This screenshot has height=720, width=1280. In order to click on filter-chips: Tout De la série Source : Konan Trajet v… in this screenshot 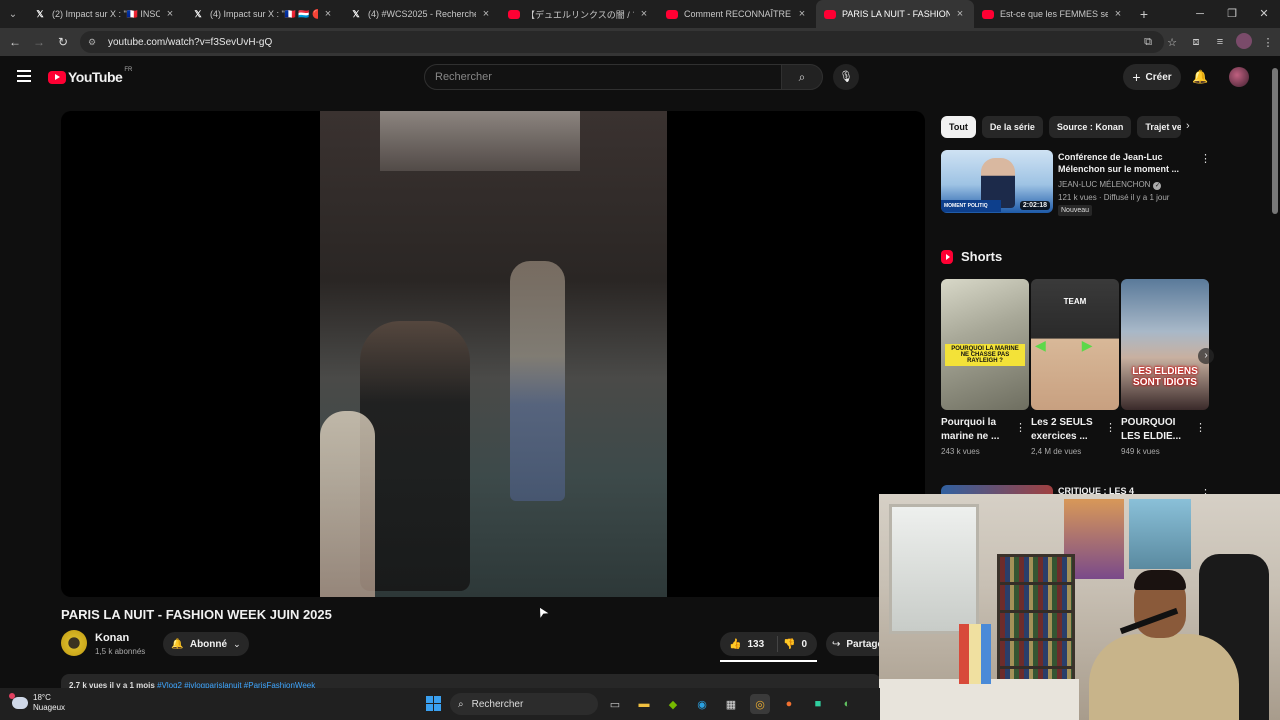, I will do `click(1061, 127)`.